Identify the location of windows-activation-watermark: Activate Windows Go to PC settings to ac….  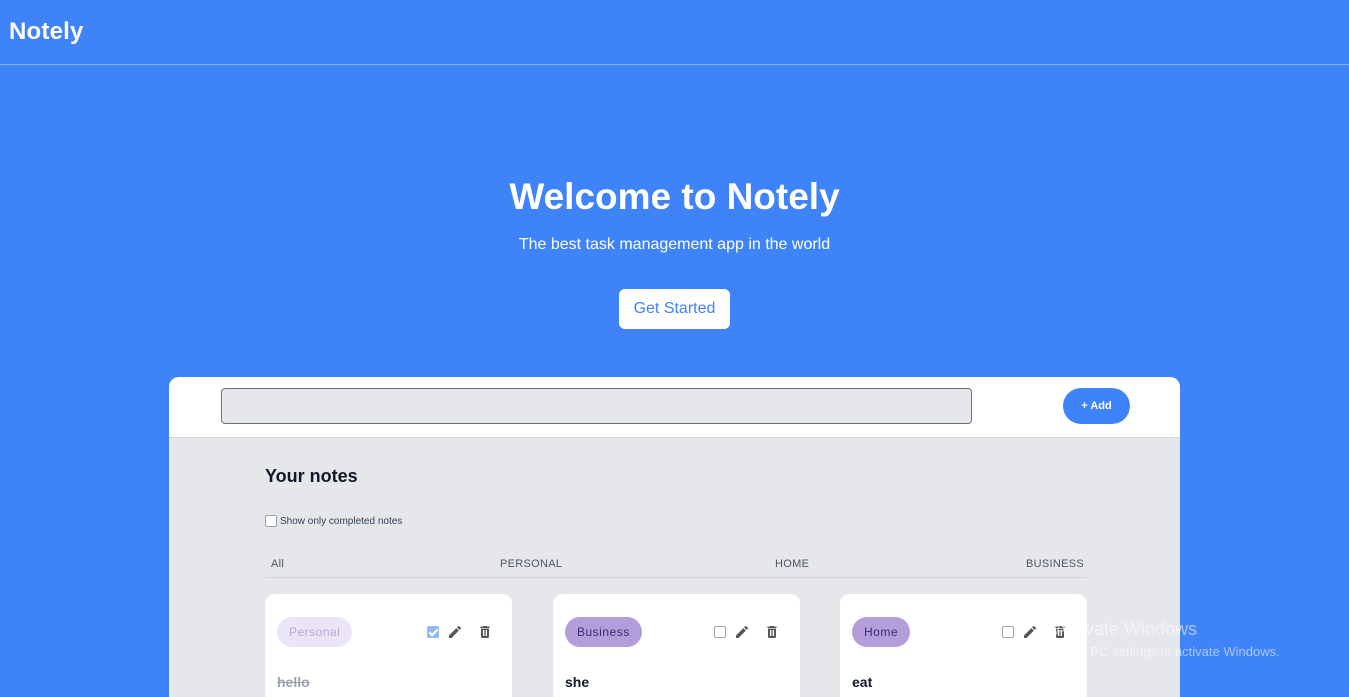
(1167, 639).